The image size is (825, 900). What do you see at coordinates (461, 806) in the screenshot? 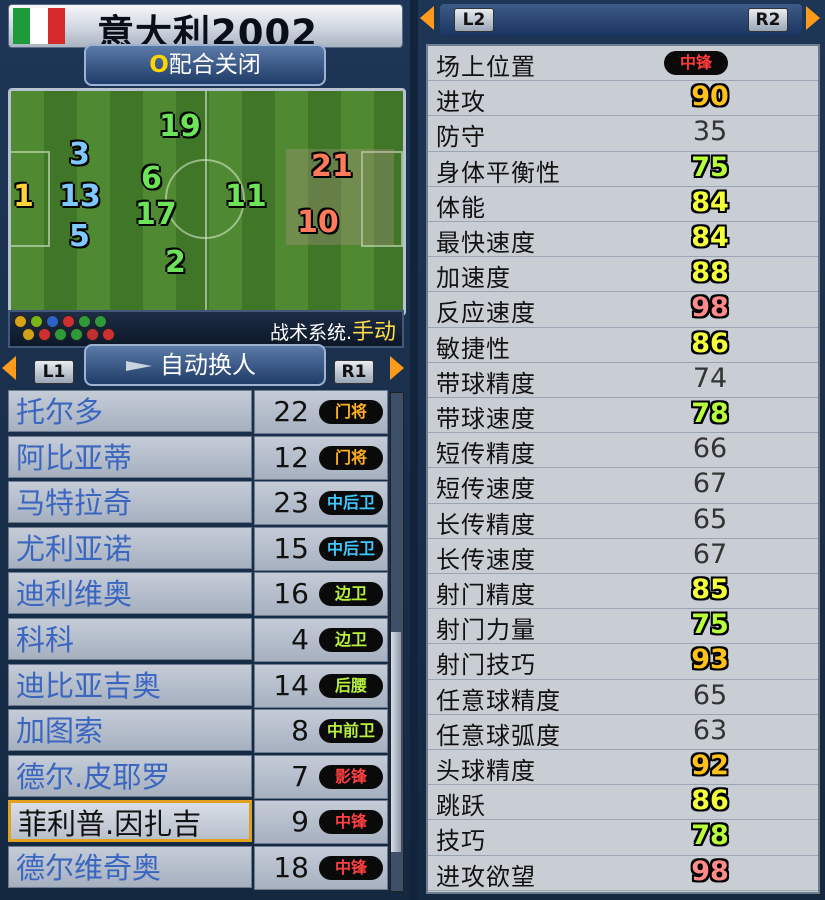
I see `stat-label: 跳跃` at bounding box center [461, 806].